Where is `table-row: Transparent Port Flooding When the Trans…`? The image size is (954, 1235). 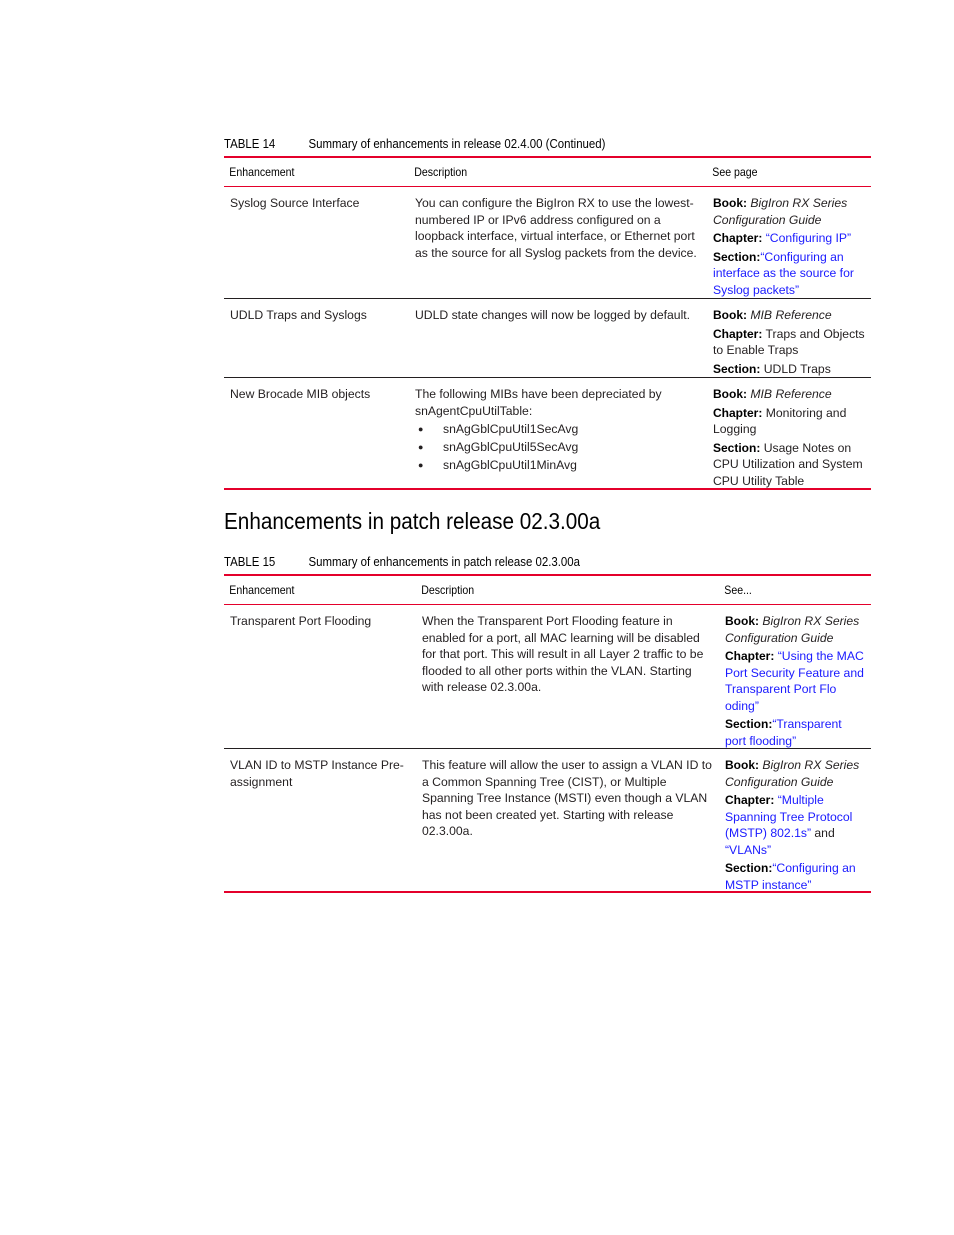 table-row: Transparent Port Flooding When the Trans… is located at coordinates (547, 677).